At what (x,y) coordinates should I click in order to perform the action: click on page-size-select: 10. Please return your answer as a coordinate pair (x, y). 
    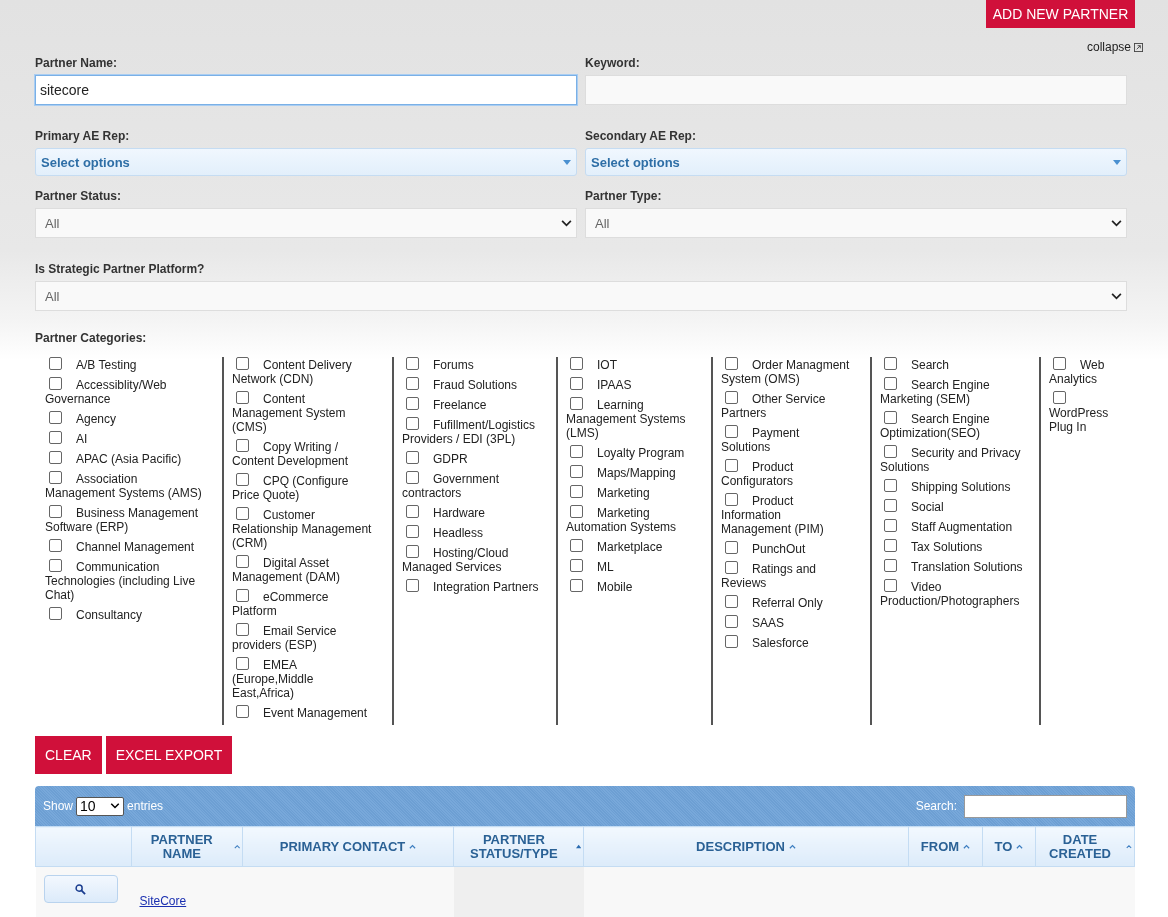
    Looking at the image, I should click on (100, 806).